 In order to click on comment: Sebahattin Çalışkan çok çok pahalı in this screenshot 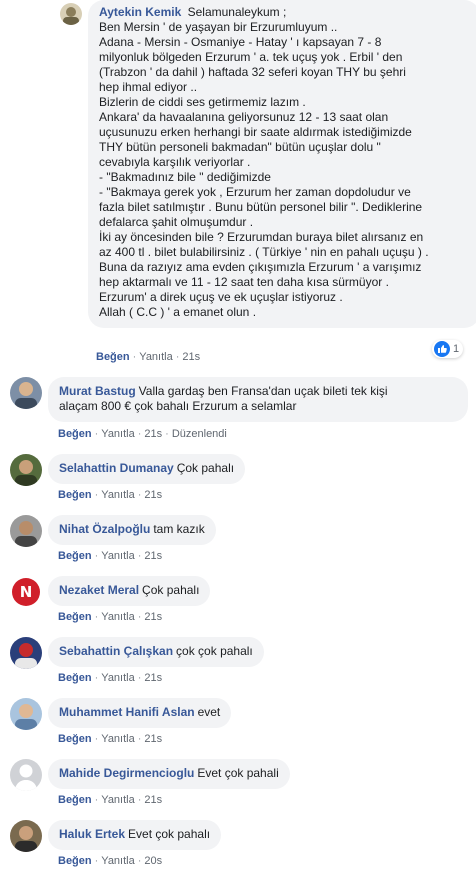, I will do `click(137, 653)`.